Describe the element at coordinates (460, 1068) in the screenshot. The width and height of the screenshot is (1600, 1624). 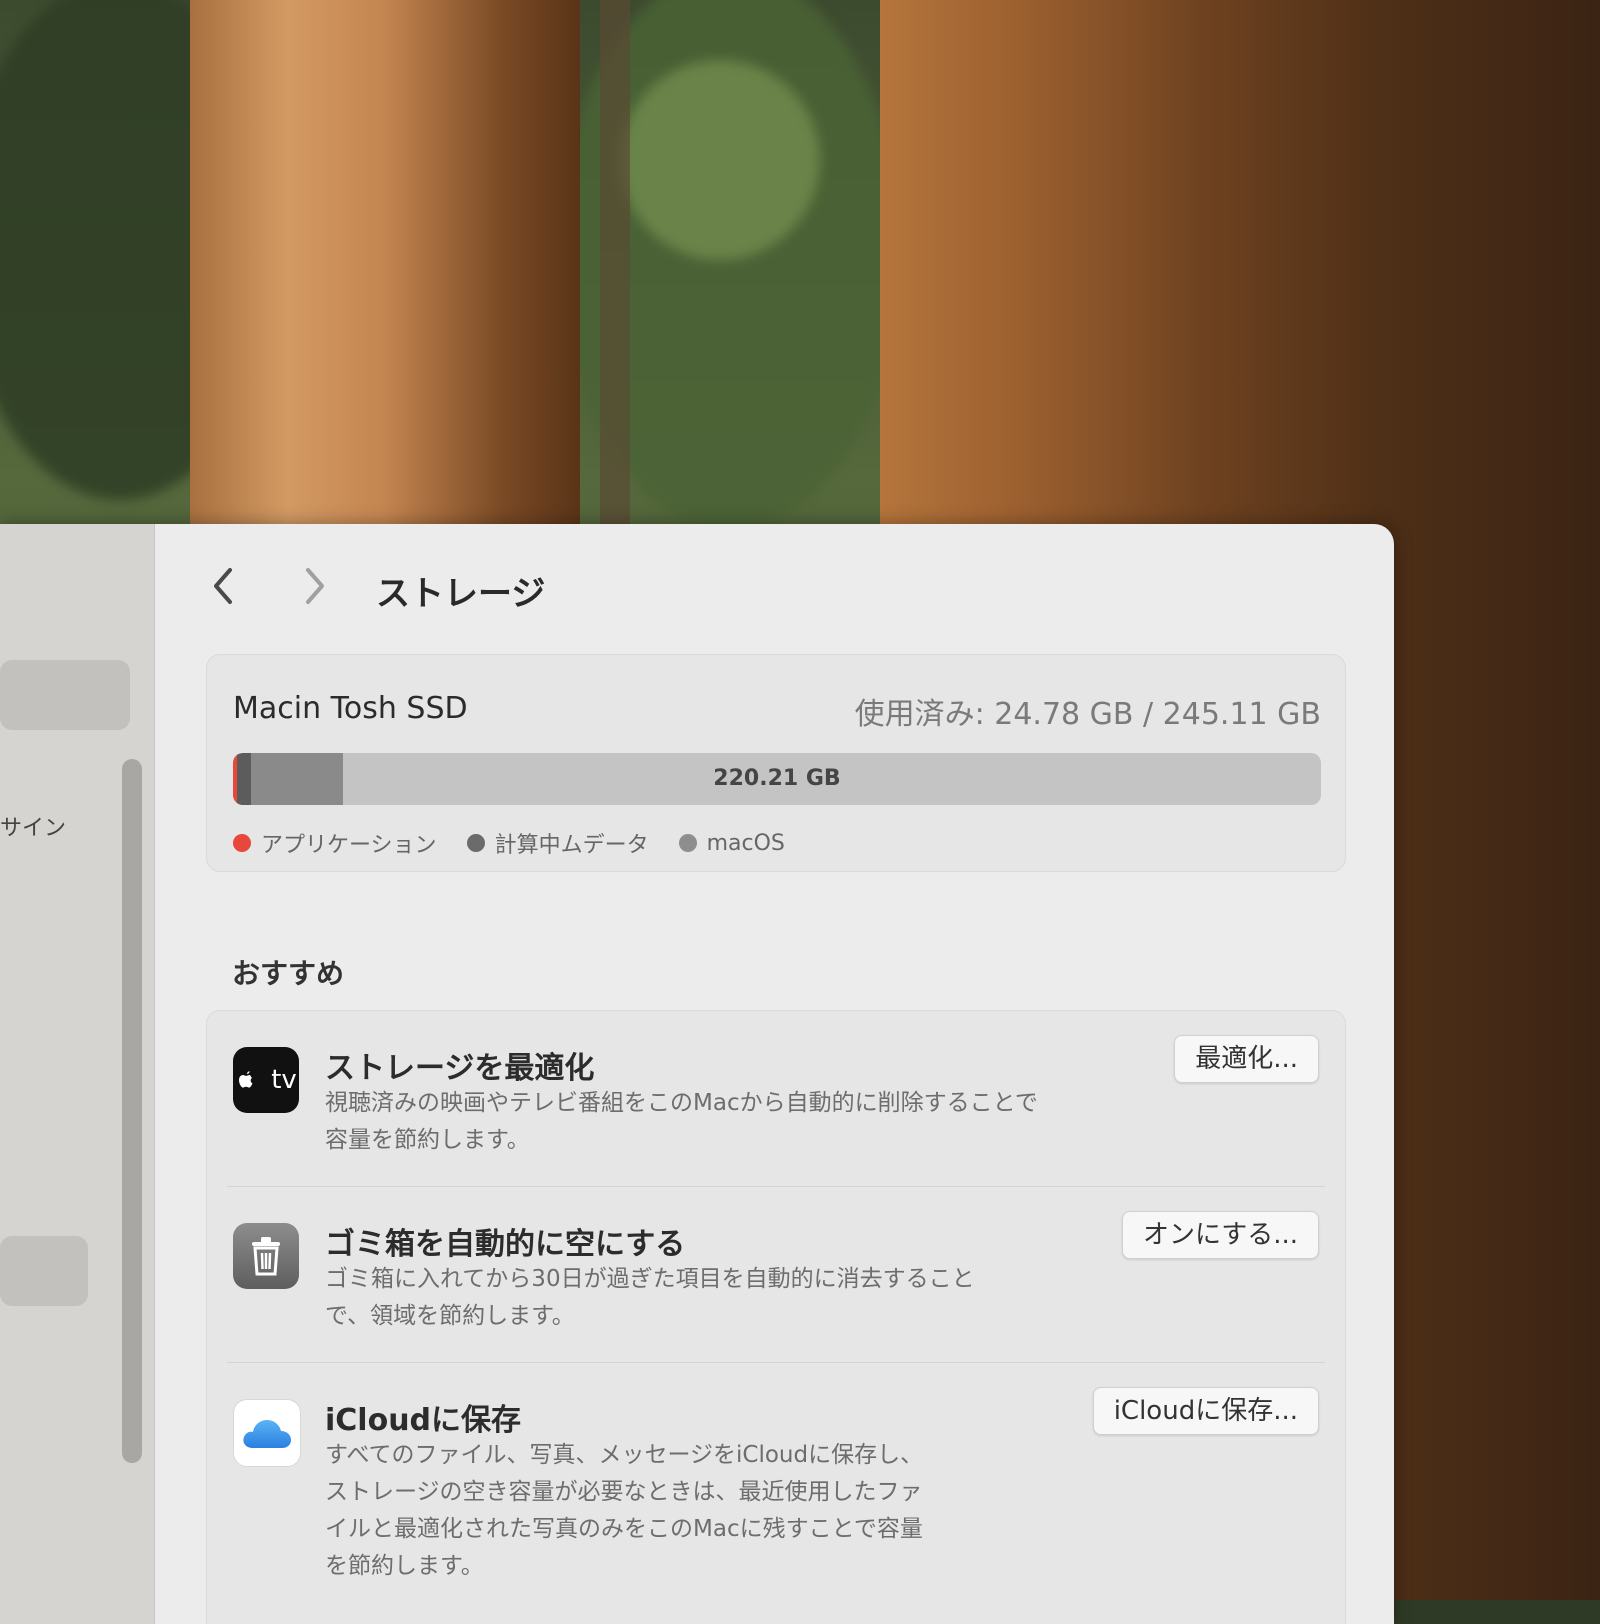
I see `recommendation-title: ストレージを最適化` at that location.